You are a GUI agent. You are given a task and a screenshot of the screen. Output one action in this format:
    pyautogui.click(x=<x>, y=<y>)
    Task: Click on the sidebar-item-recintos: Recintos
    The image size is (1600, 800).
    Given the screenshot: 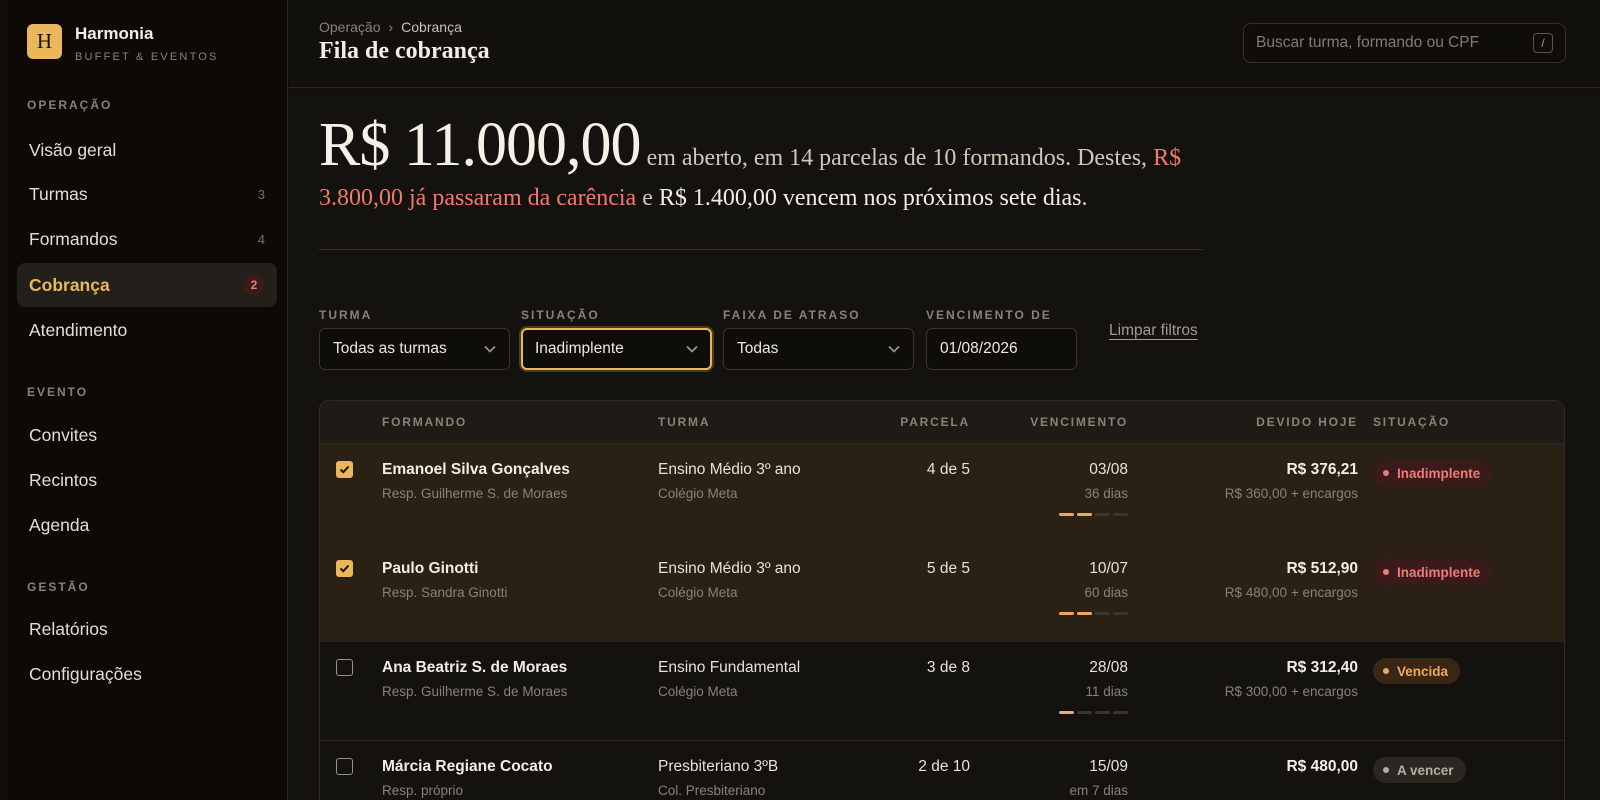 What is the action you would take?
    pyautogui.click(x=147, y=480)
    